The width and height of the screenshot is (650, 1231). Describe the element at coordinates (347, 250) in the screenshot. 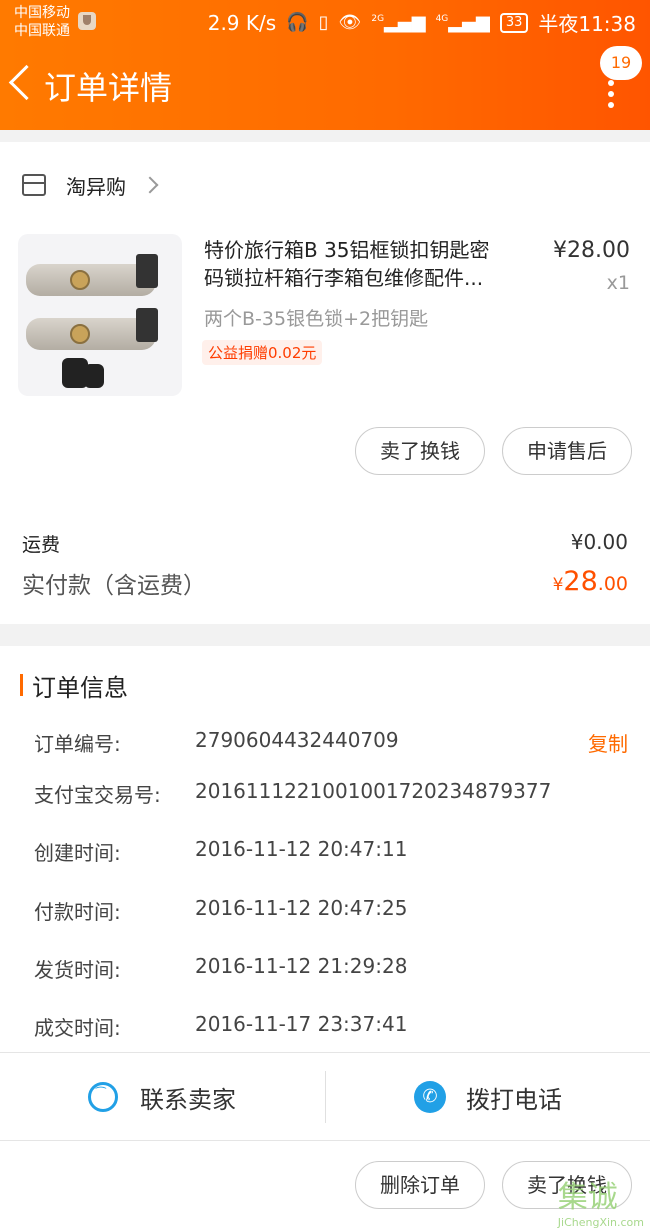

I see `product-title-line1: 特价旅行箱B 35铝框锁扣钥匙密` at that location.